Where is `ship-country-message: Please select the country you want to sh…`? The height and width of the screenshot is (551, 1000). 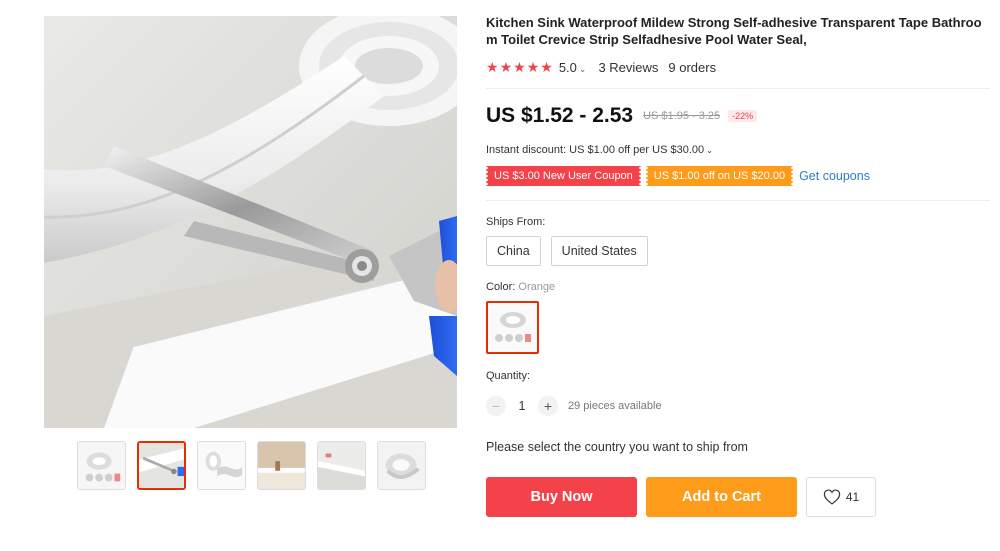
ship-country-message: Please select the country you want to sh… is located at coordinates (617, 447).